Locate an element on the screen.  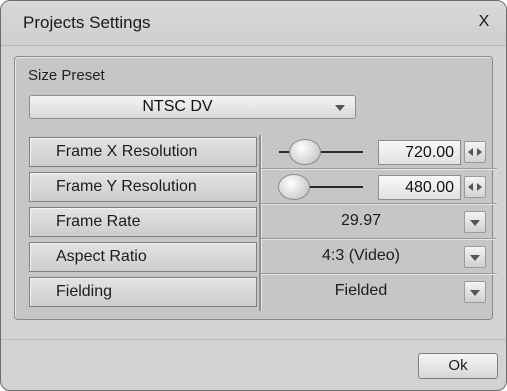
frame-rate-value: 29.97 is located at coordinates (361, 221).